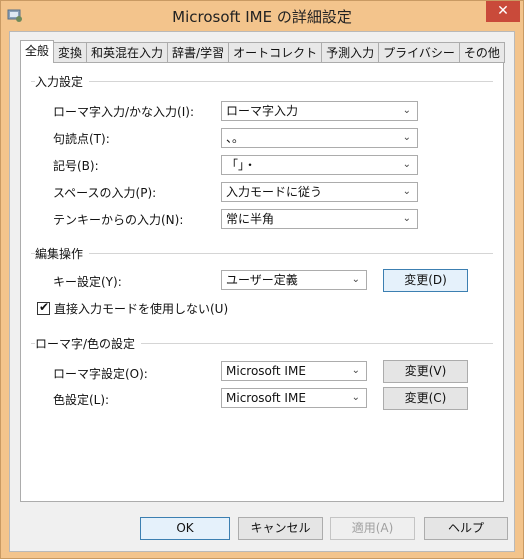 This screenshot has height=559, width=524. Describe the element at coordinates (425, 371) in the screenshot. I see `romaji-change-button: 変更(V)` at that location.